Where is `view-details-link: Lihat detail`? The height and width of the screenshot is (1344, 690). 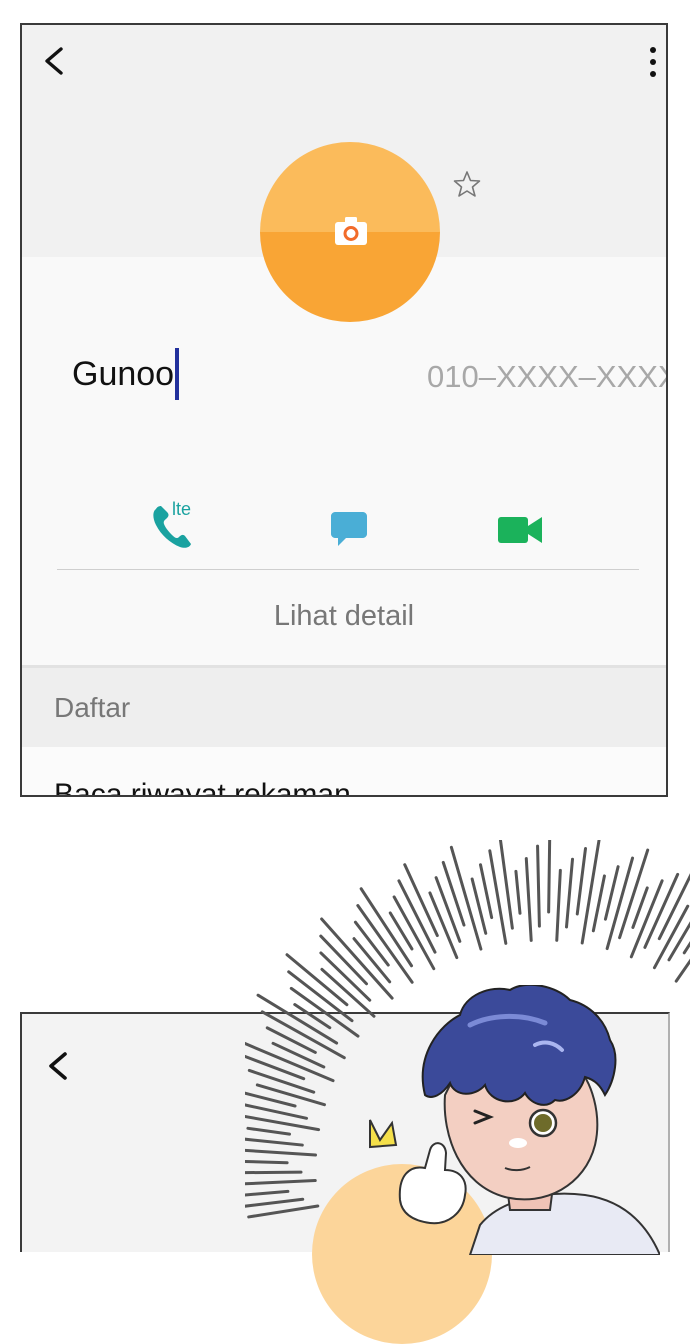 view-details-link: Lihat detail is located at coordinates (344, 616).